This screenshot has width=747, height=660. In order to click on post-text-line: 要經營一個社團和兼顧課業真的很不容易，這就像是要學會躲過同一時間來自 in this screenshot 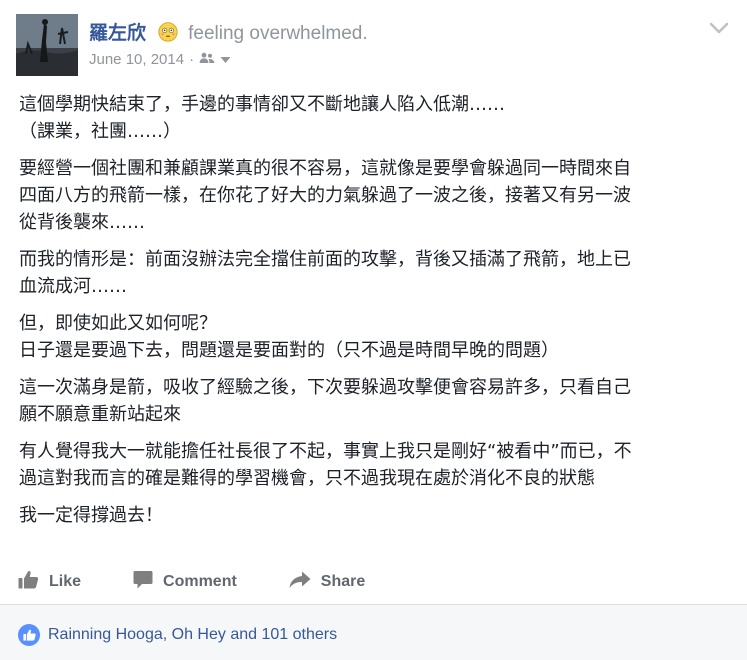, I will do `click(325, 168)`.